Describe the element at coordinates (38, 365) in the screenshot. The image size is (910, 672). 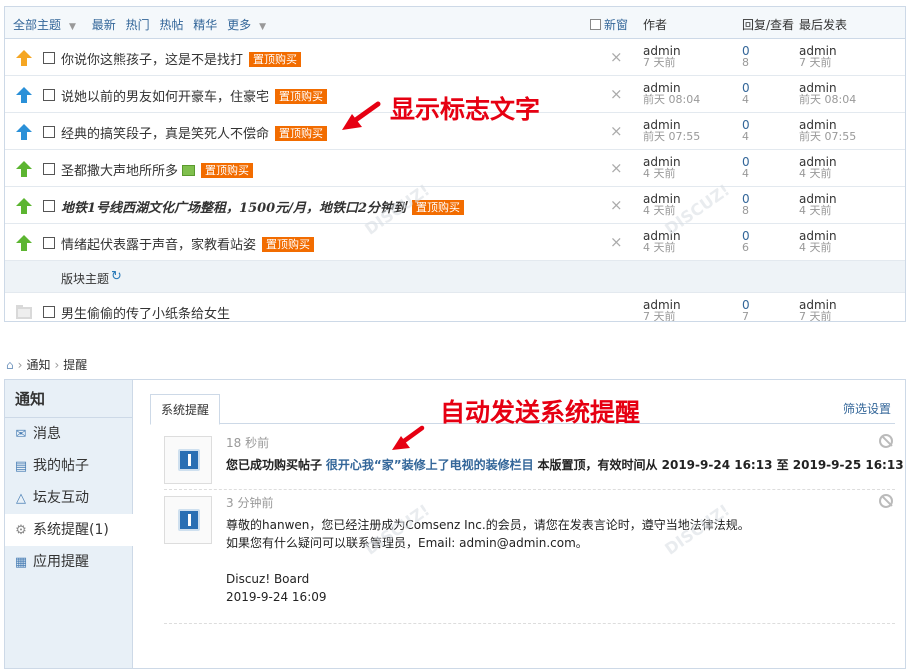
I see `breadcrumb-notice: 通知` at that location.